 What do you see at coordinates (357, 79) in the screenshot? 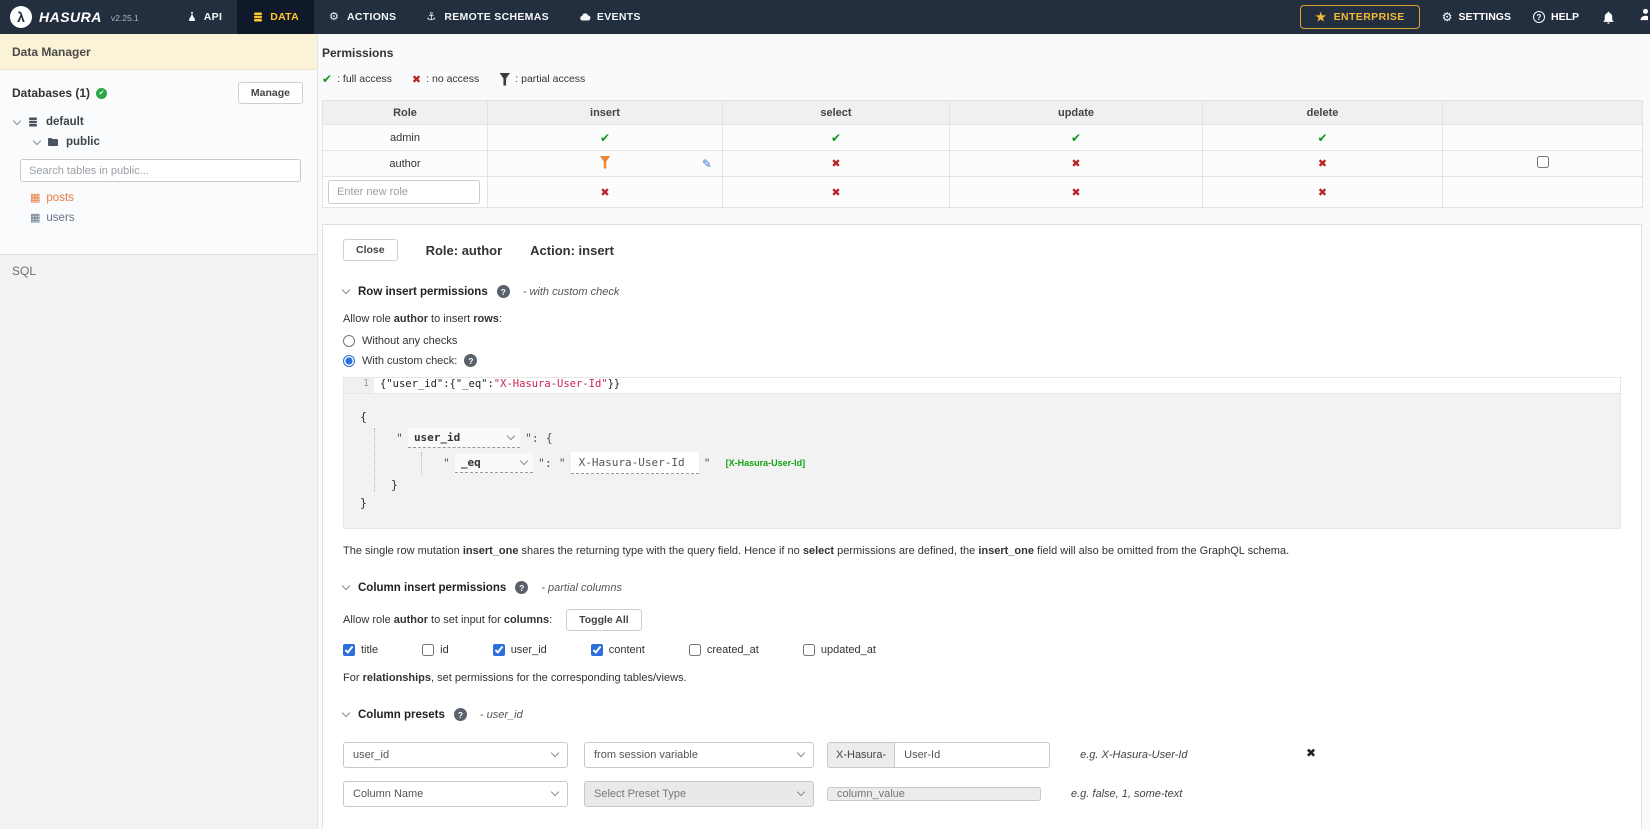
I see `legend-full-access: : full access` at bounding box center [357, 79].